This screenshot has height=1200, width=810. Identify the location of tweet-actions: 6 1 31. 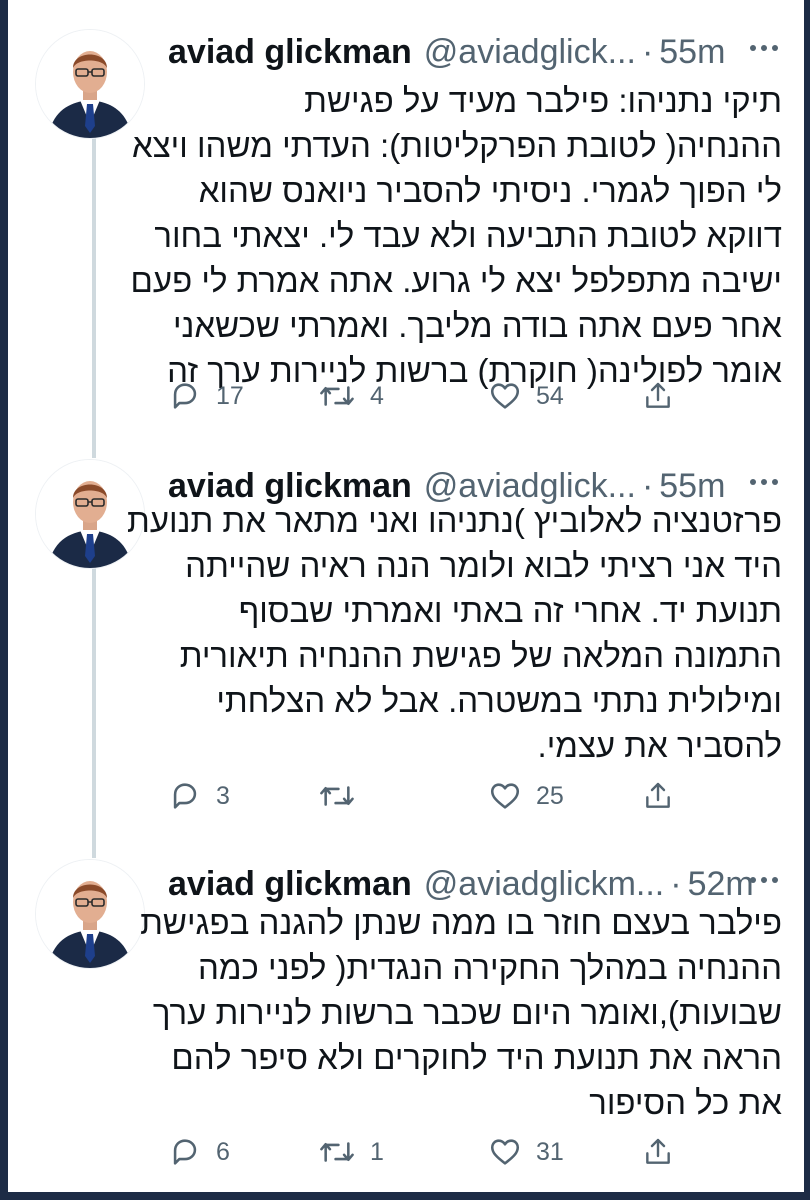
(428, 1152).